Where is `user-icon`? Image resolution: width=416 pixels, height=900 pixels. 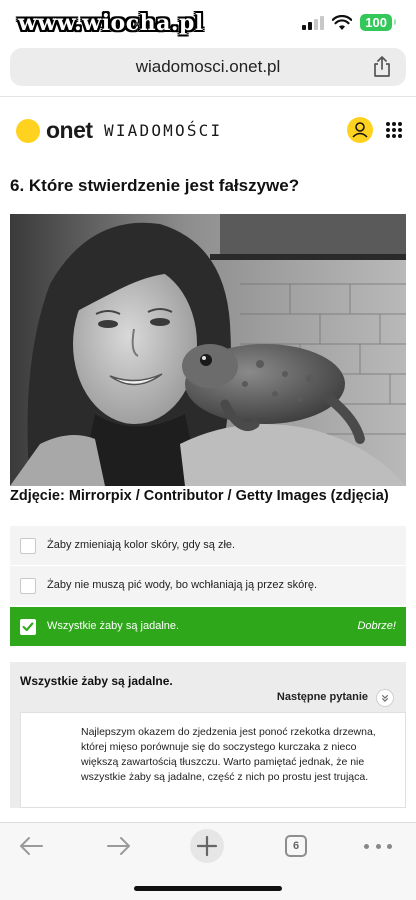
user-icon is located at coordinates (360, 130).